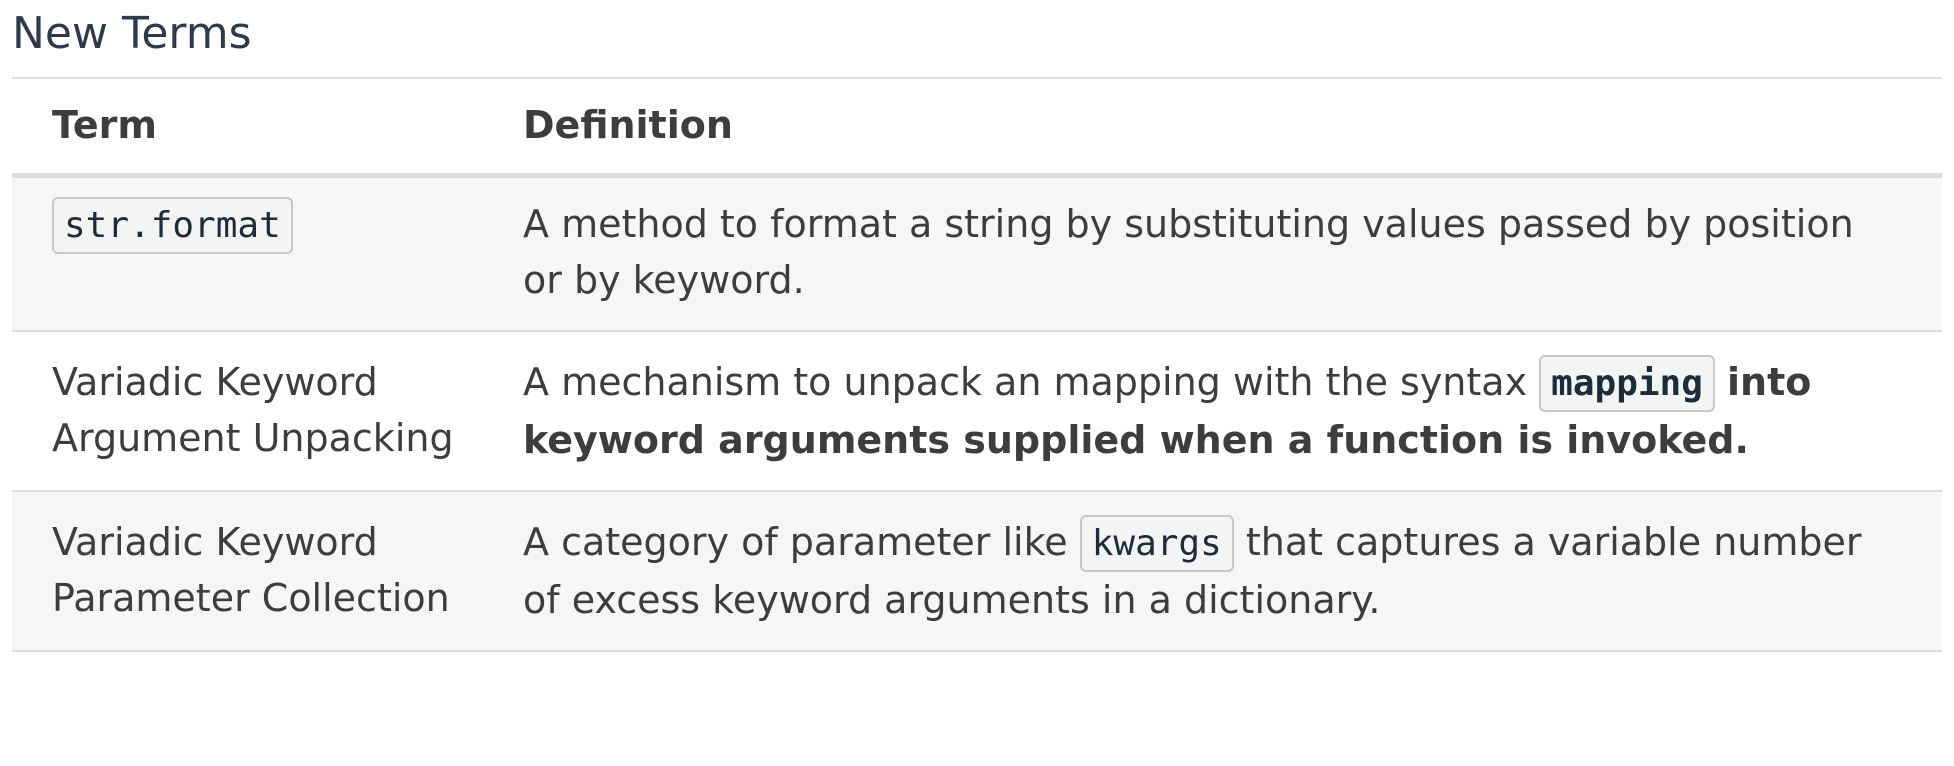  I want to click on term-cell: Variadic Keyword Argument Unpacking, so click(247, 411).